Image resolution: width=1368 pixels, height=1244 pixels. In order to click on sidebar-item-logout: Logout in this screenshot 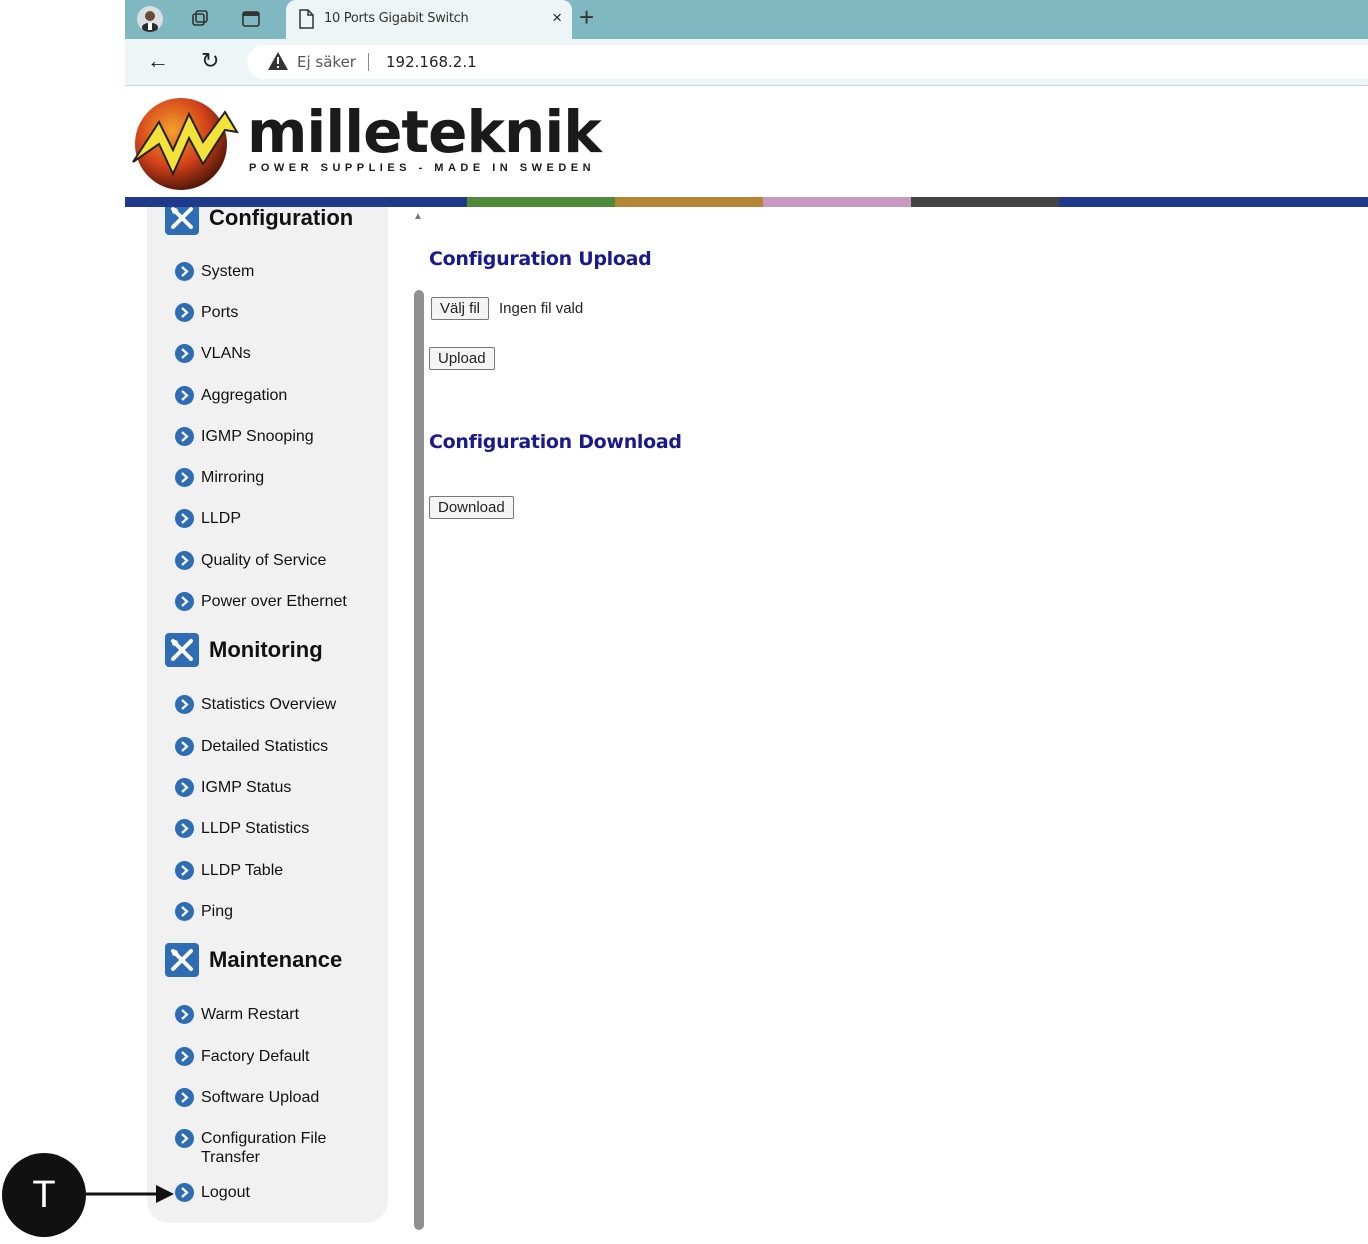, I will do `click(273, 1192)`.